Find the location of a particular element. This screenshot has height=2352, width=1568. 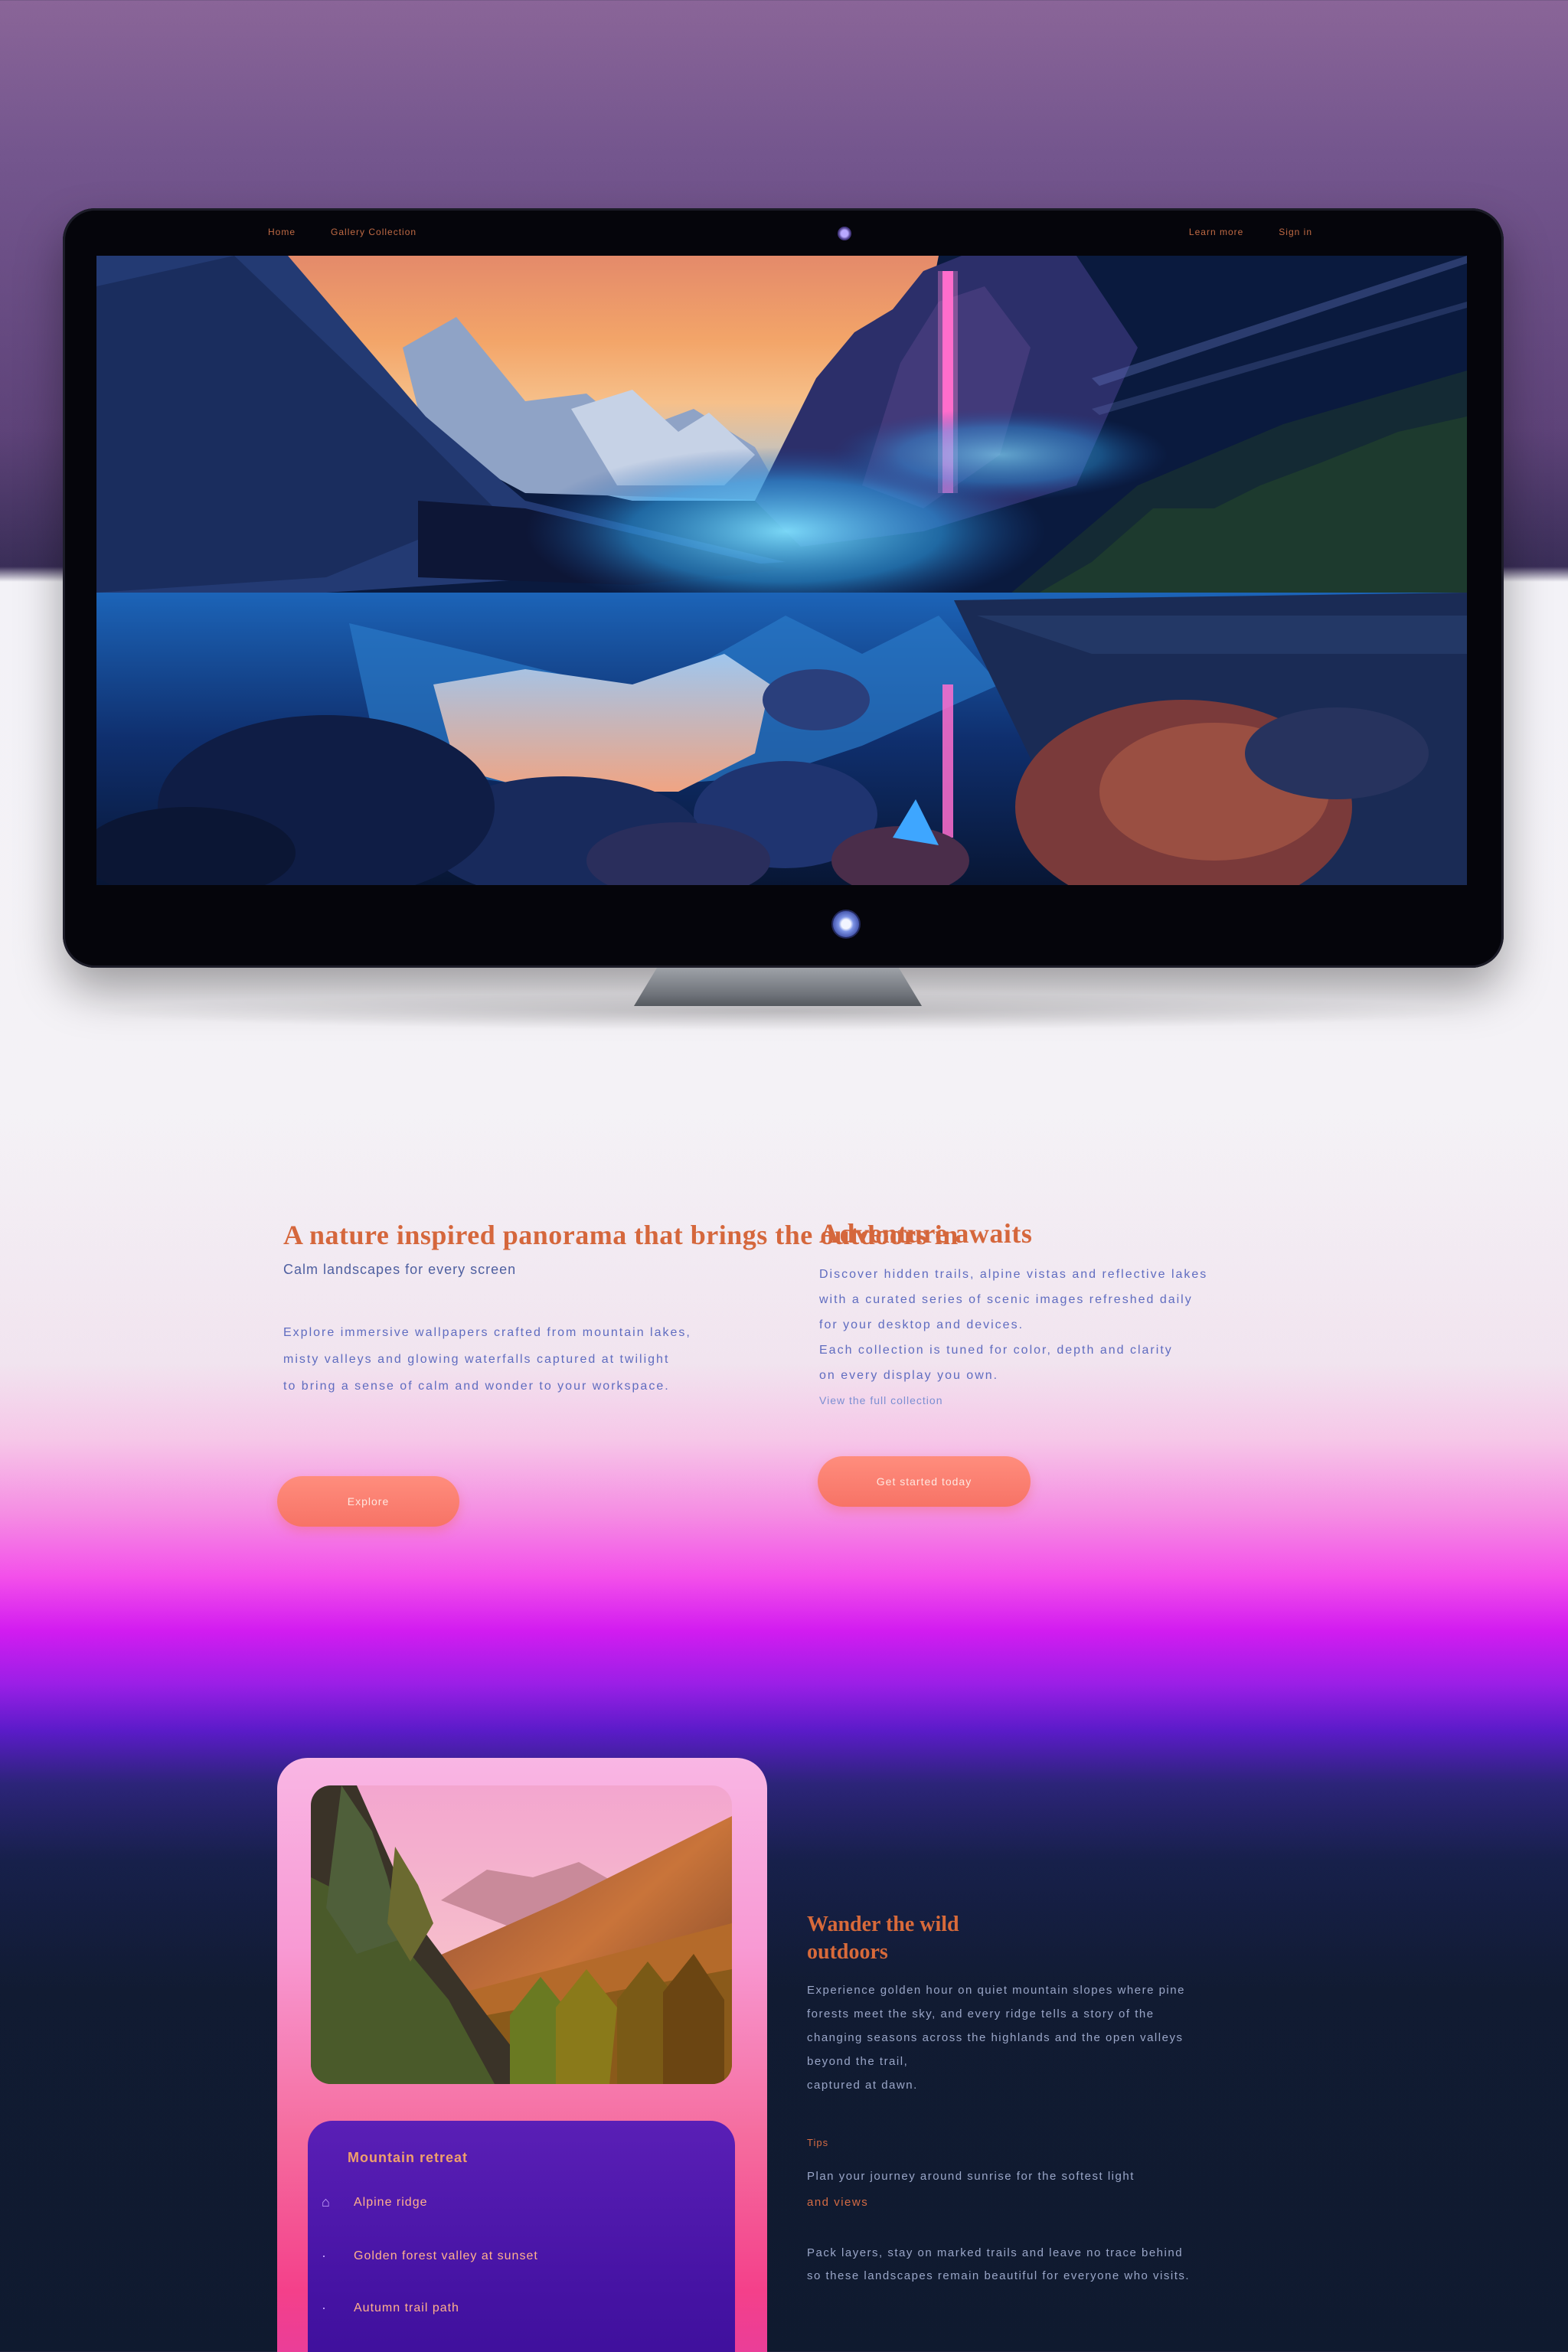

camera-icon is located at coordinates (844, 233).